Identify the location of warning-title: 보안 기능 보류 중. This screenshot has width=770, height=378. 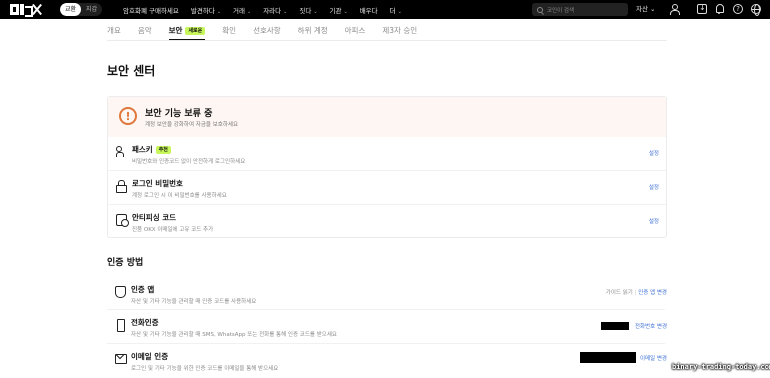
(179, 114).